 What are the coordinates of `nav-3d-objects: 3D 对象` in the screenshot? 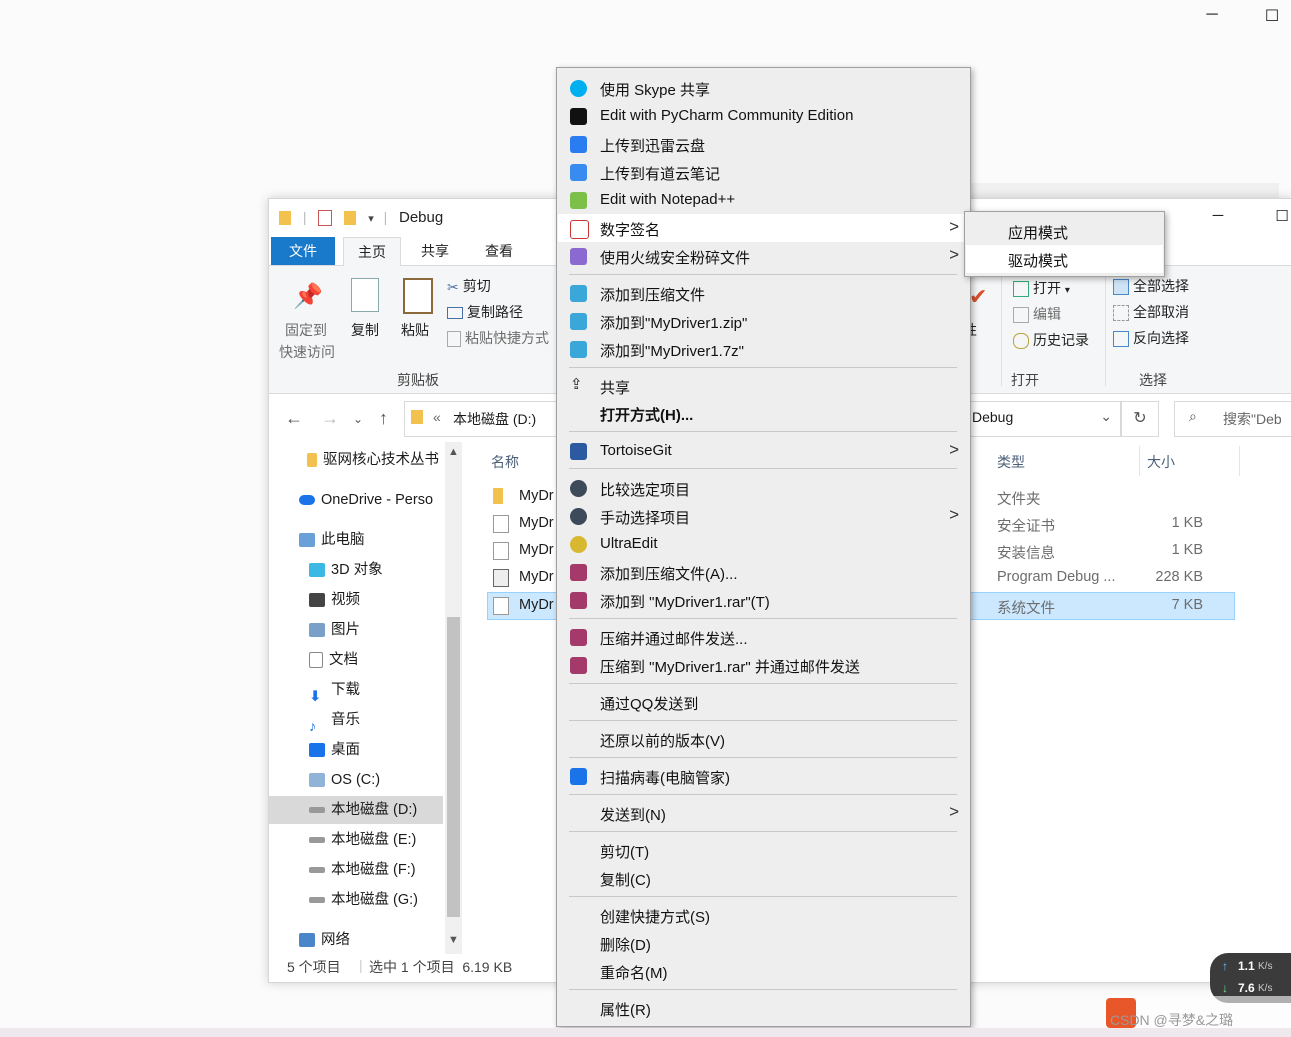 It's located at (346, 570).